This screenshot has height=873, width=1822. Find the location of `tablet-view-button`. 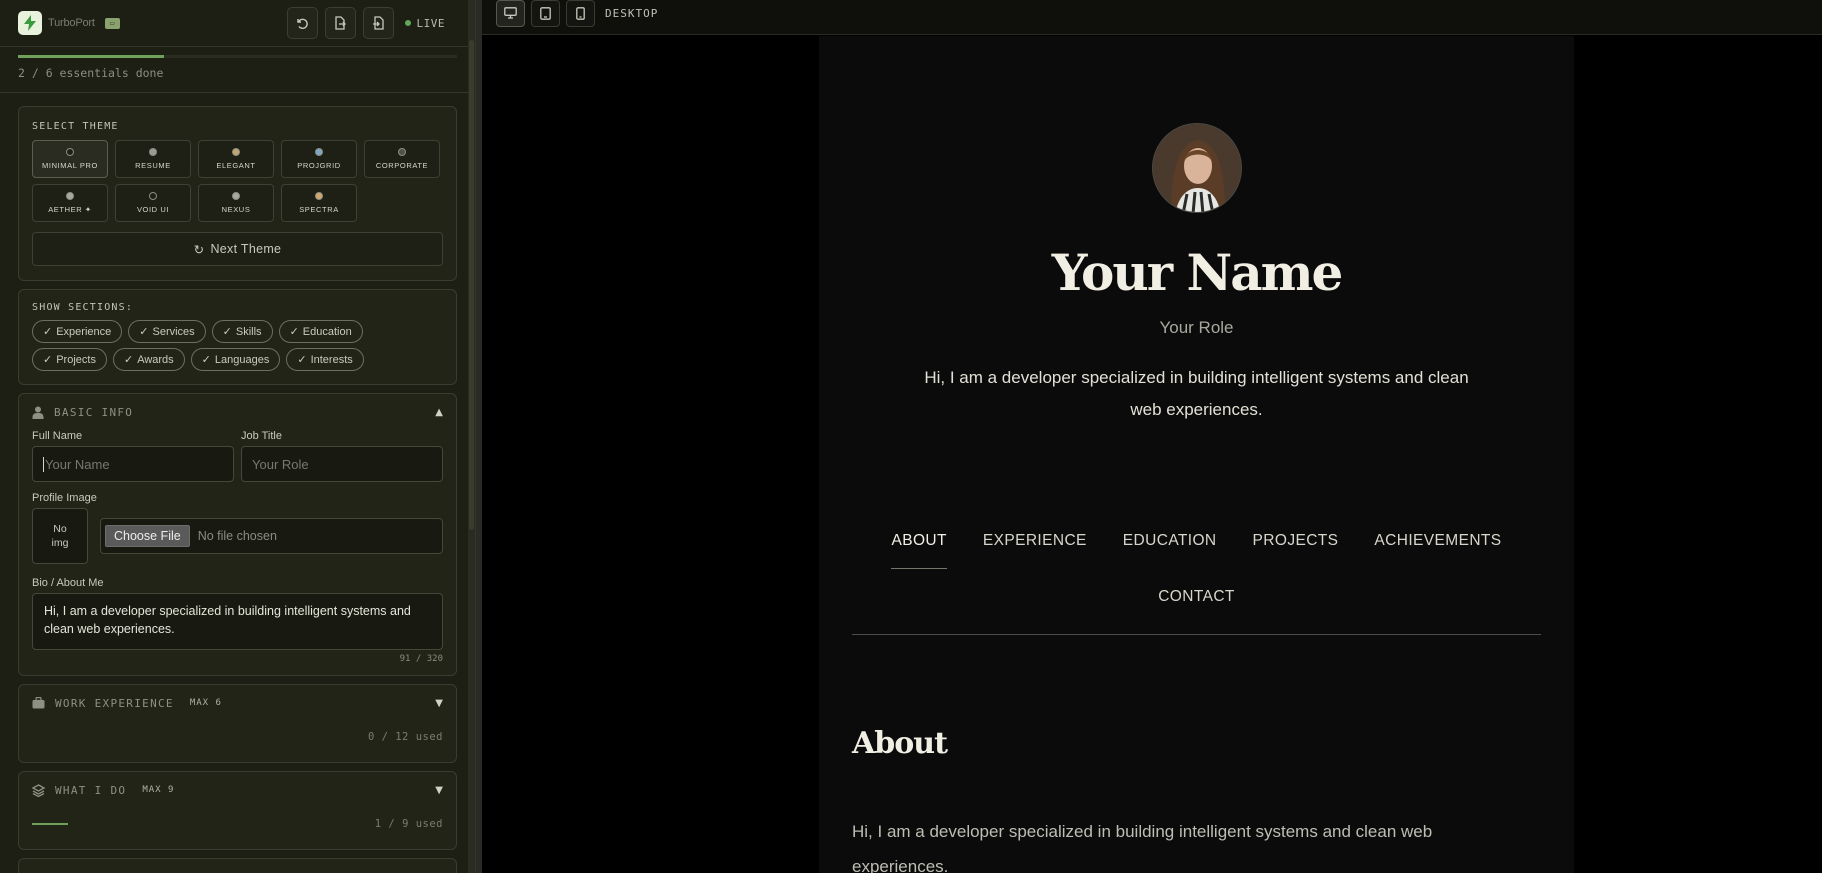

tablet-view-button is located at coordinates (545, 13).